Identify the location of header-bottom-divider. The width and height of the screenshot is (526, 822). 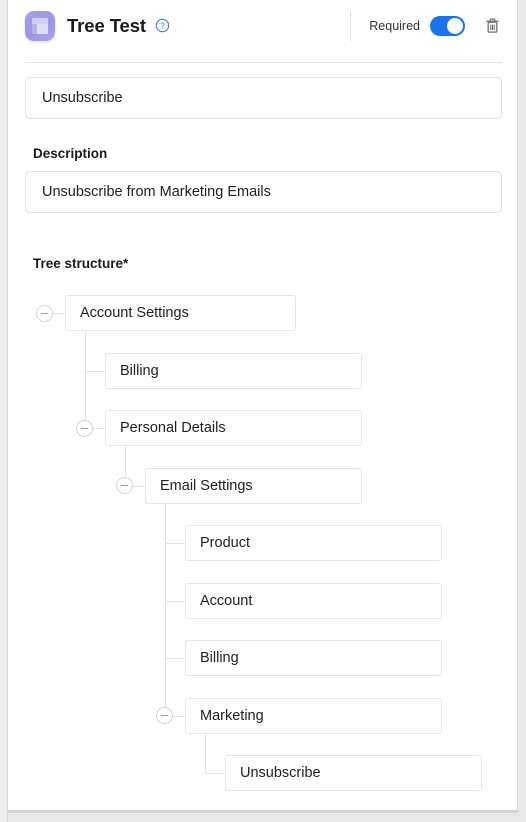
(263, 62).